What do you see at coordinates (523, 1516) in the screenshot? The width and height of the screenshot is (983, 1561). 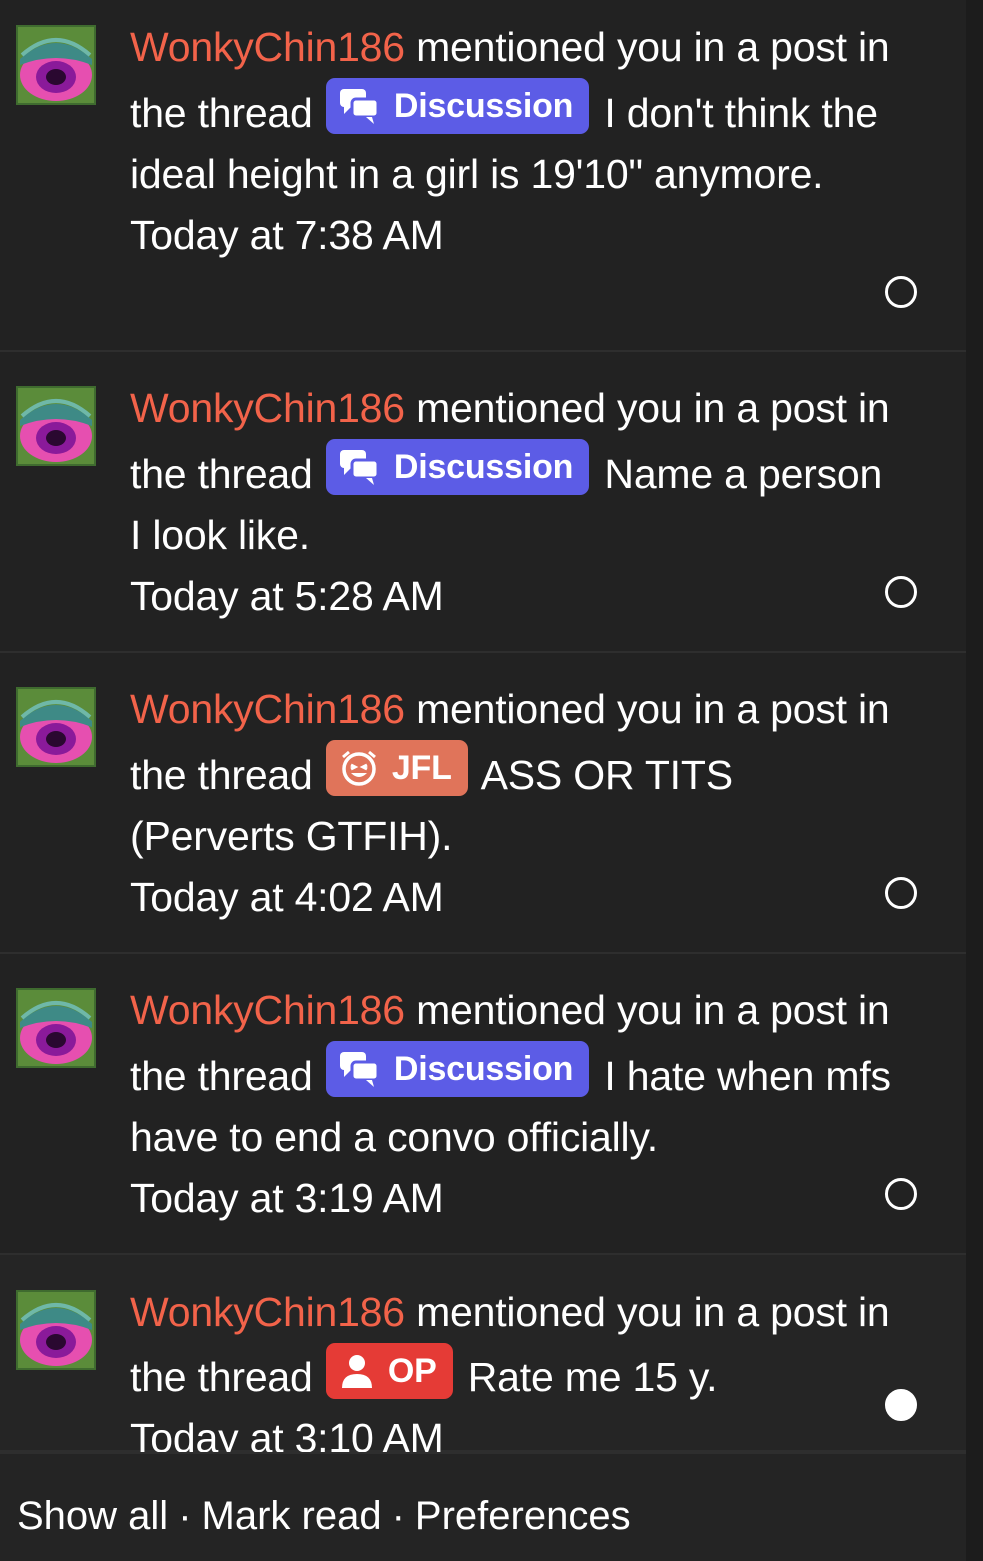 I see `preferences-link: Preferences` at bounding box center [523, 1516].